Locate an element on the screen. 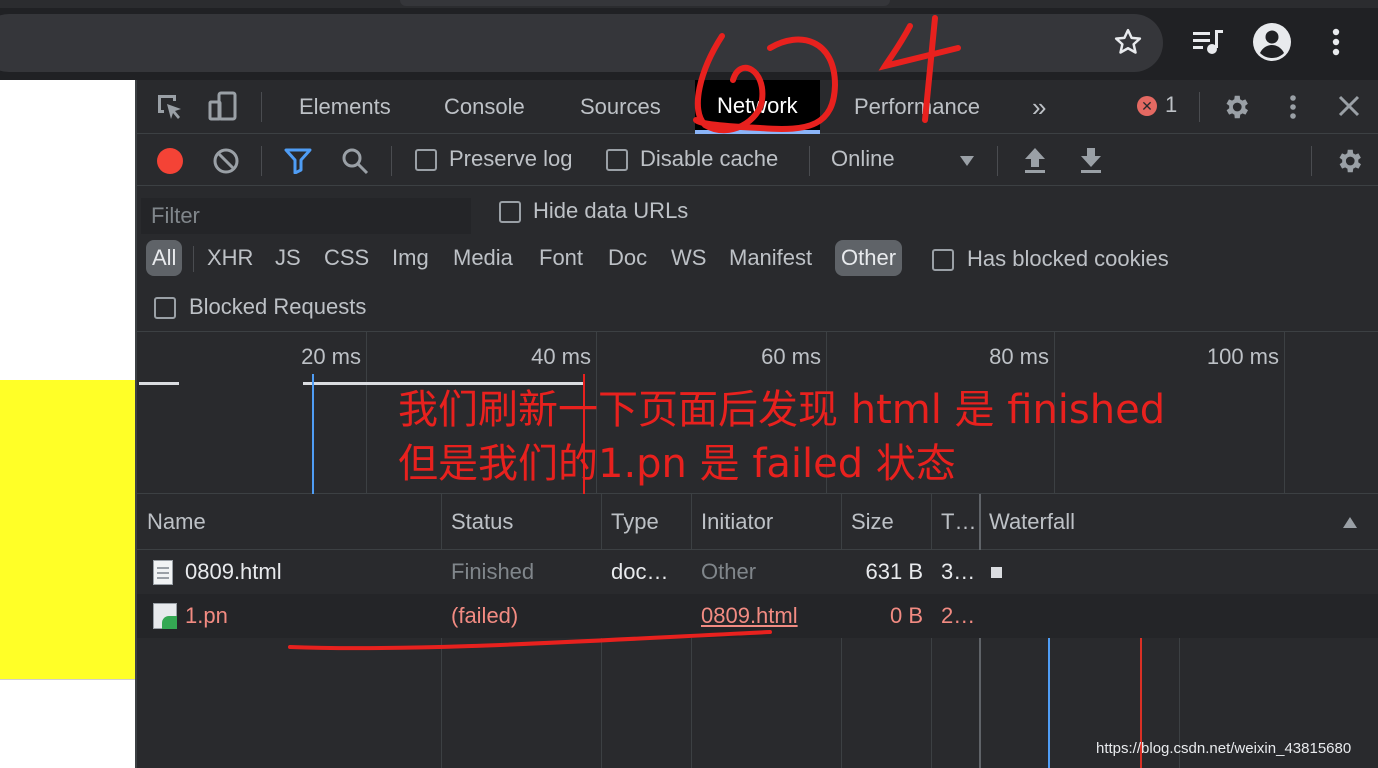 The image size is (1378, 768). type-filter-other: Other is located at coordinates (869, 258).